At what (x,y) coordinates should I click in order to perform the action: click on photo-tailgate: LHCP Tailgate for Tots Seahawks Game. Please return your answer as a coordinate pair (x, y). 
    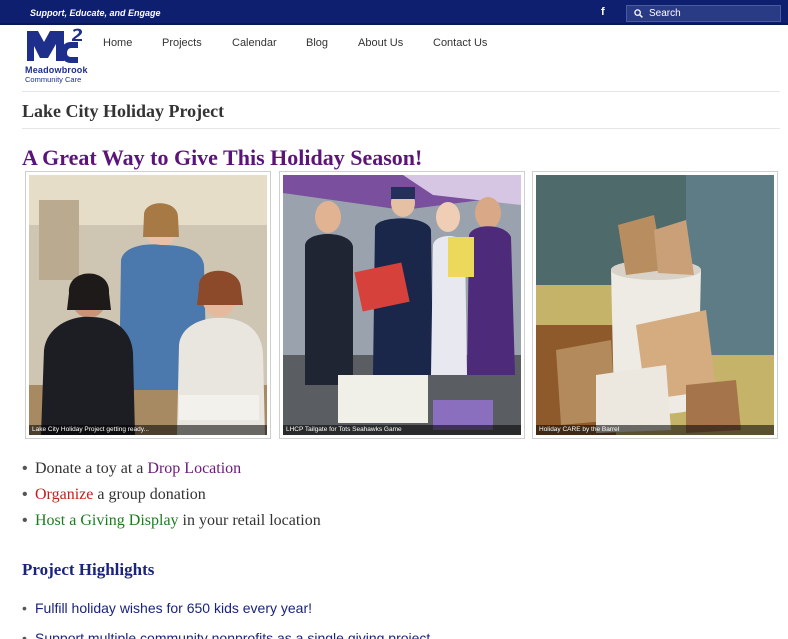
    Looking at the image, I should click on (402, 305).